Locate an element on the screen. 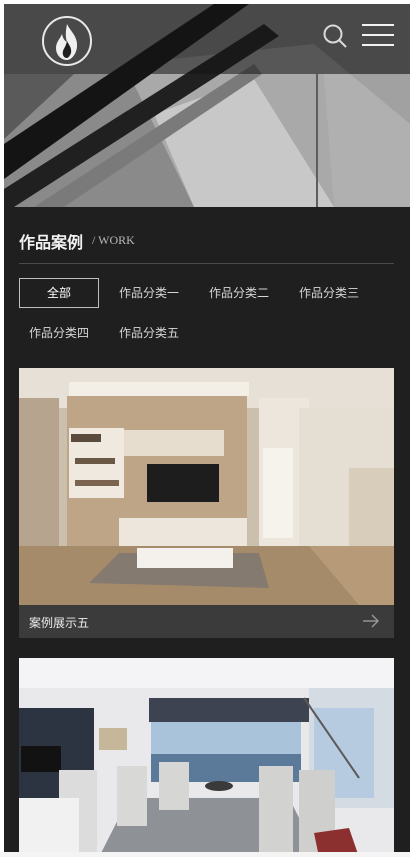 The height and width of the screenshot is (857, 410). section-title: 作品案例 is located at coordinates (51, 242).